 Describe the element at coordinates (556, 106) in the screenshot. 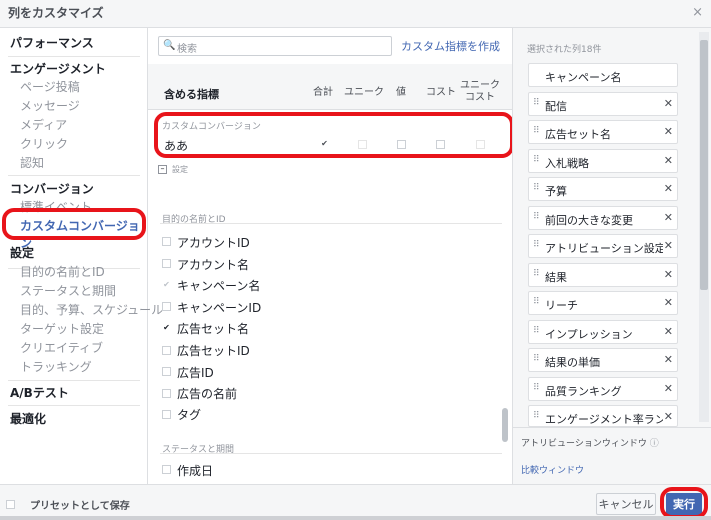

I see `column-label: 配信` at that location.